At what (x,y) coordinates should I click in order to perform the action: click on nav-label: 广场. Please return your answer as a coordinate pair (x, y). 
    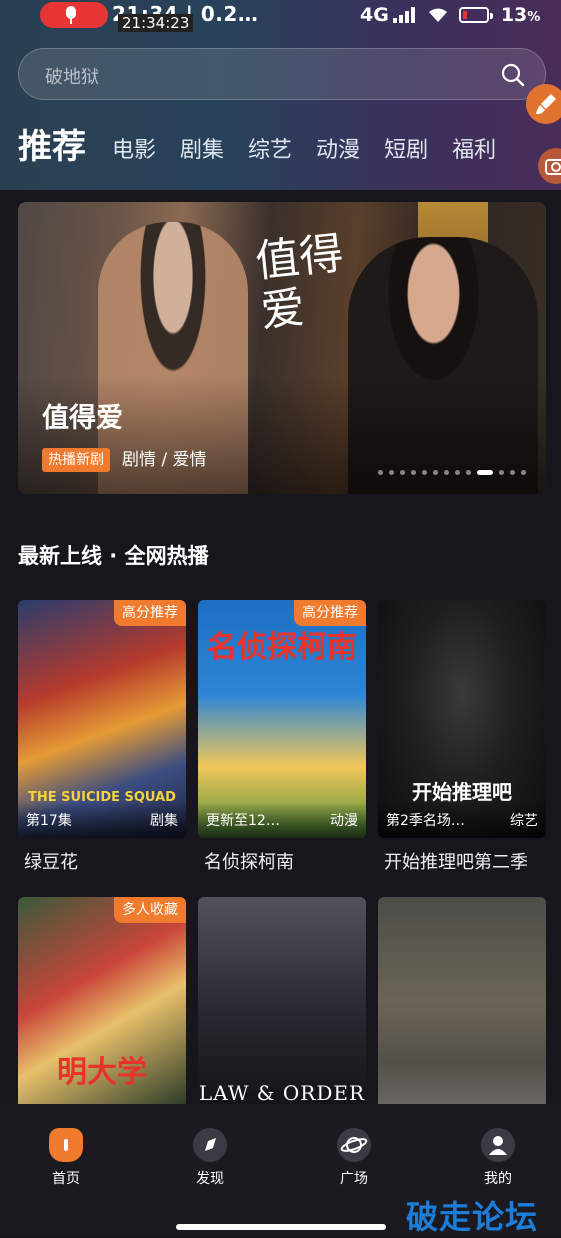
    Looking at the image, I should click on (354, 1179).